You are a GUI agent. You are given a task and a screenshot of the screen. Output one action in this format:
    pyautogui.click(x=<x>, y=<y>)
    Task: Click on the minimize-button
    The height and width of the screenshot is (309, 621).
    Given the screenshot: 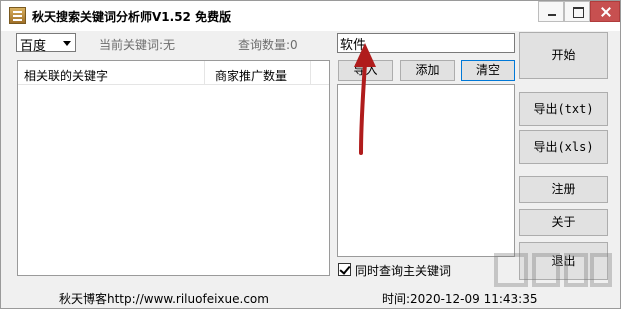 What is the action you would take?
    pyautogui.click(x=551, y=11)
    